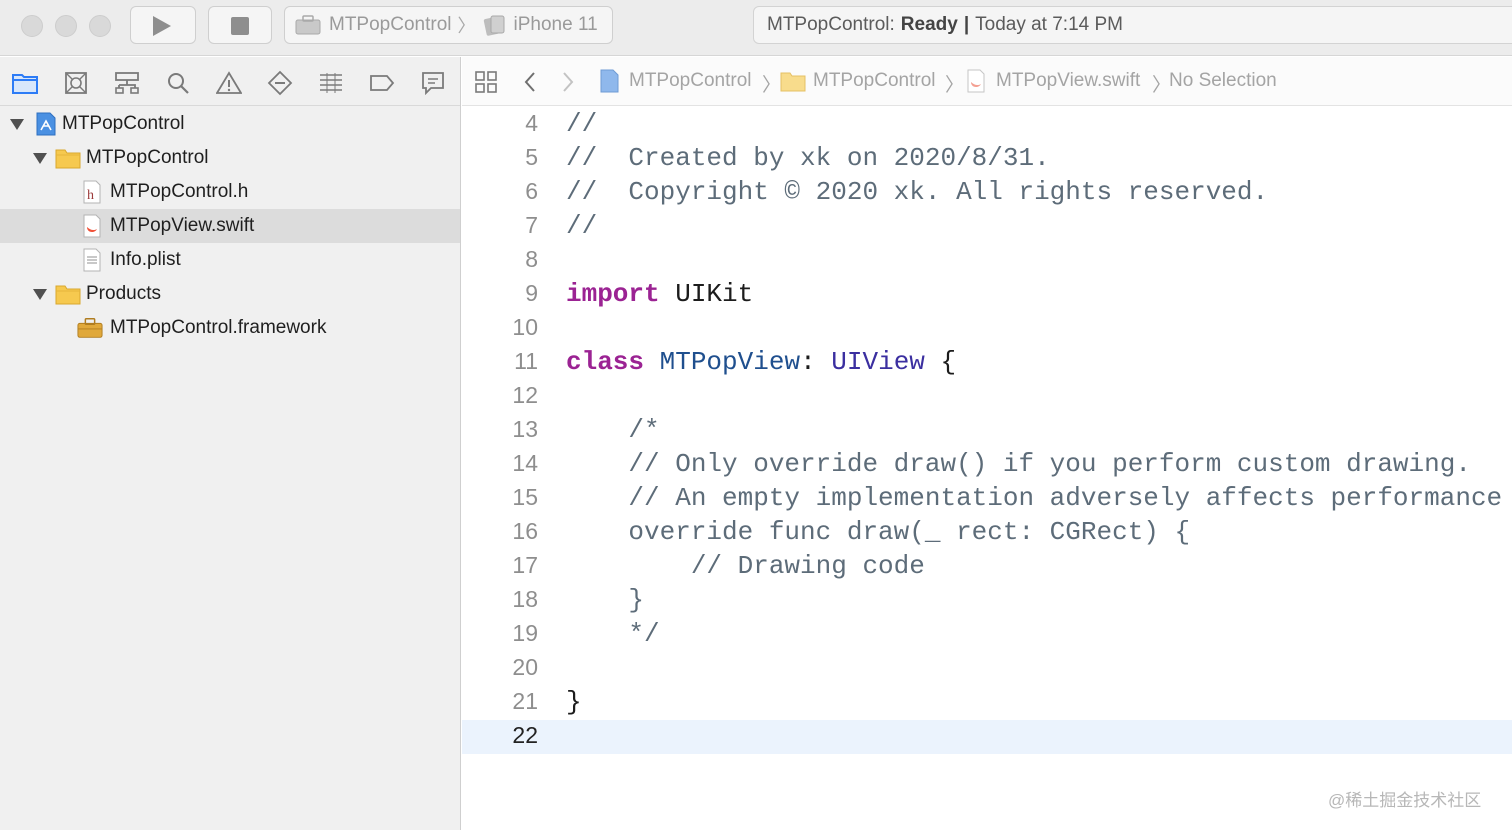 The image size is (1512, 830). What do you see at coordinates (525, 735) in the screenshot?
I see `line-number: 22` at bounding box center [525, 735].